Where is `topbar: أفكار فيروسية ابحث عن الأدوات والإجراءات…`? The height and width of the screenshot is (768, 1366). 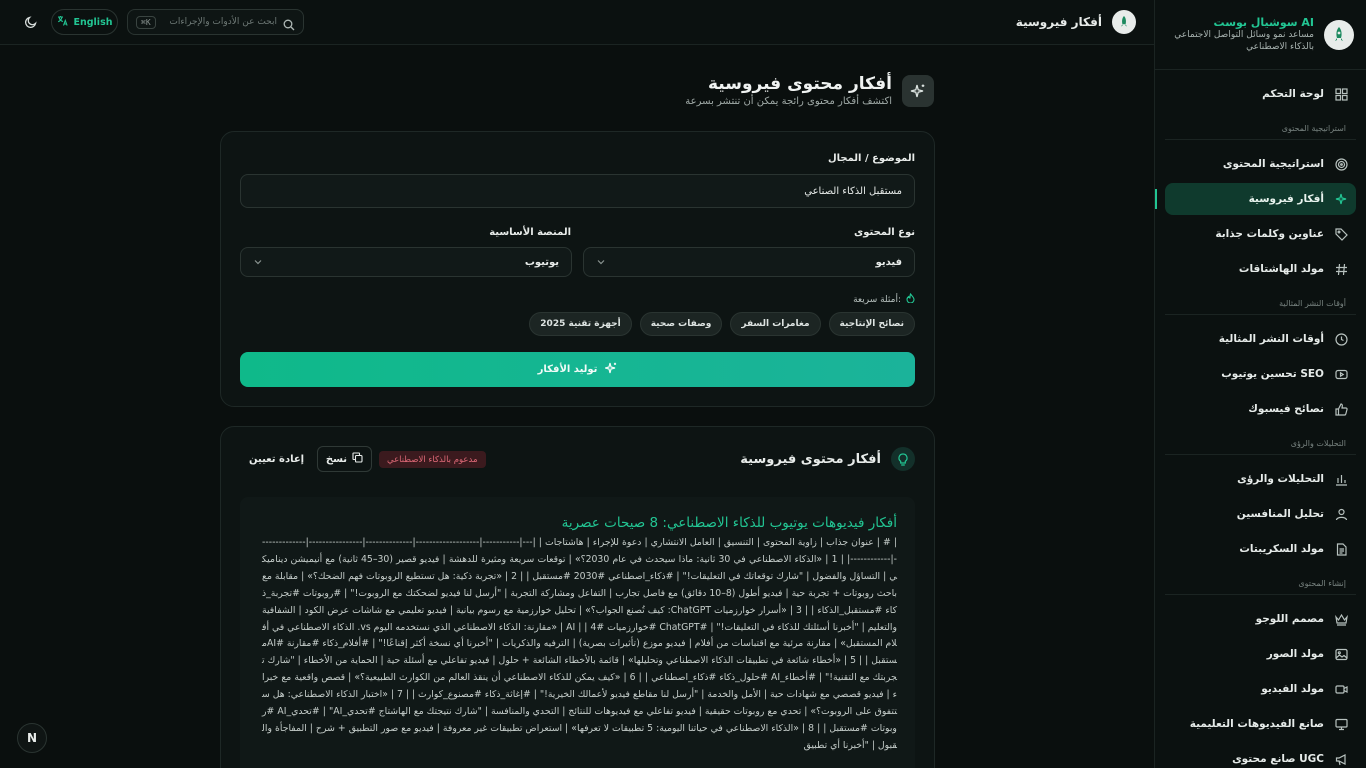 topbar: أفكار فيروسية ابحث عن الأدوات والإجراءات… is located at coordinates (577, 22).